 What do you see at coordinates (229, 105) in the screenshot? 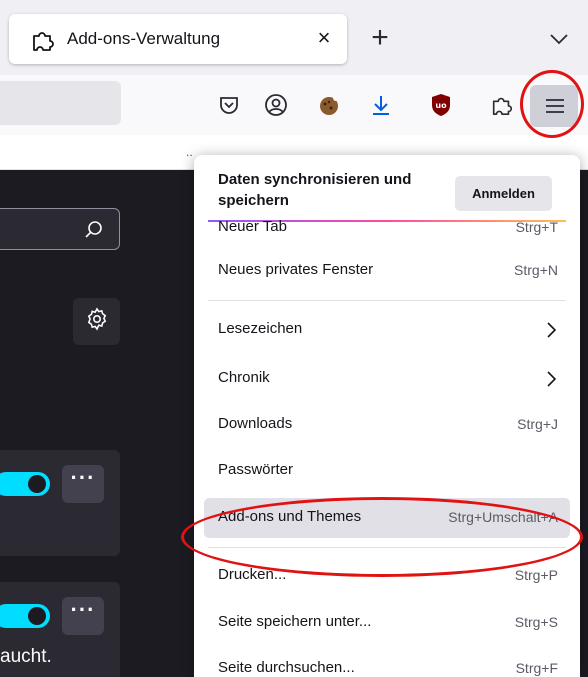
I see `pocket-icon` at bounding box center [229, 105].